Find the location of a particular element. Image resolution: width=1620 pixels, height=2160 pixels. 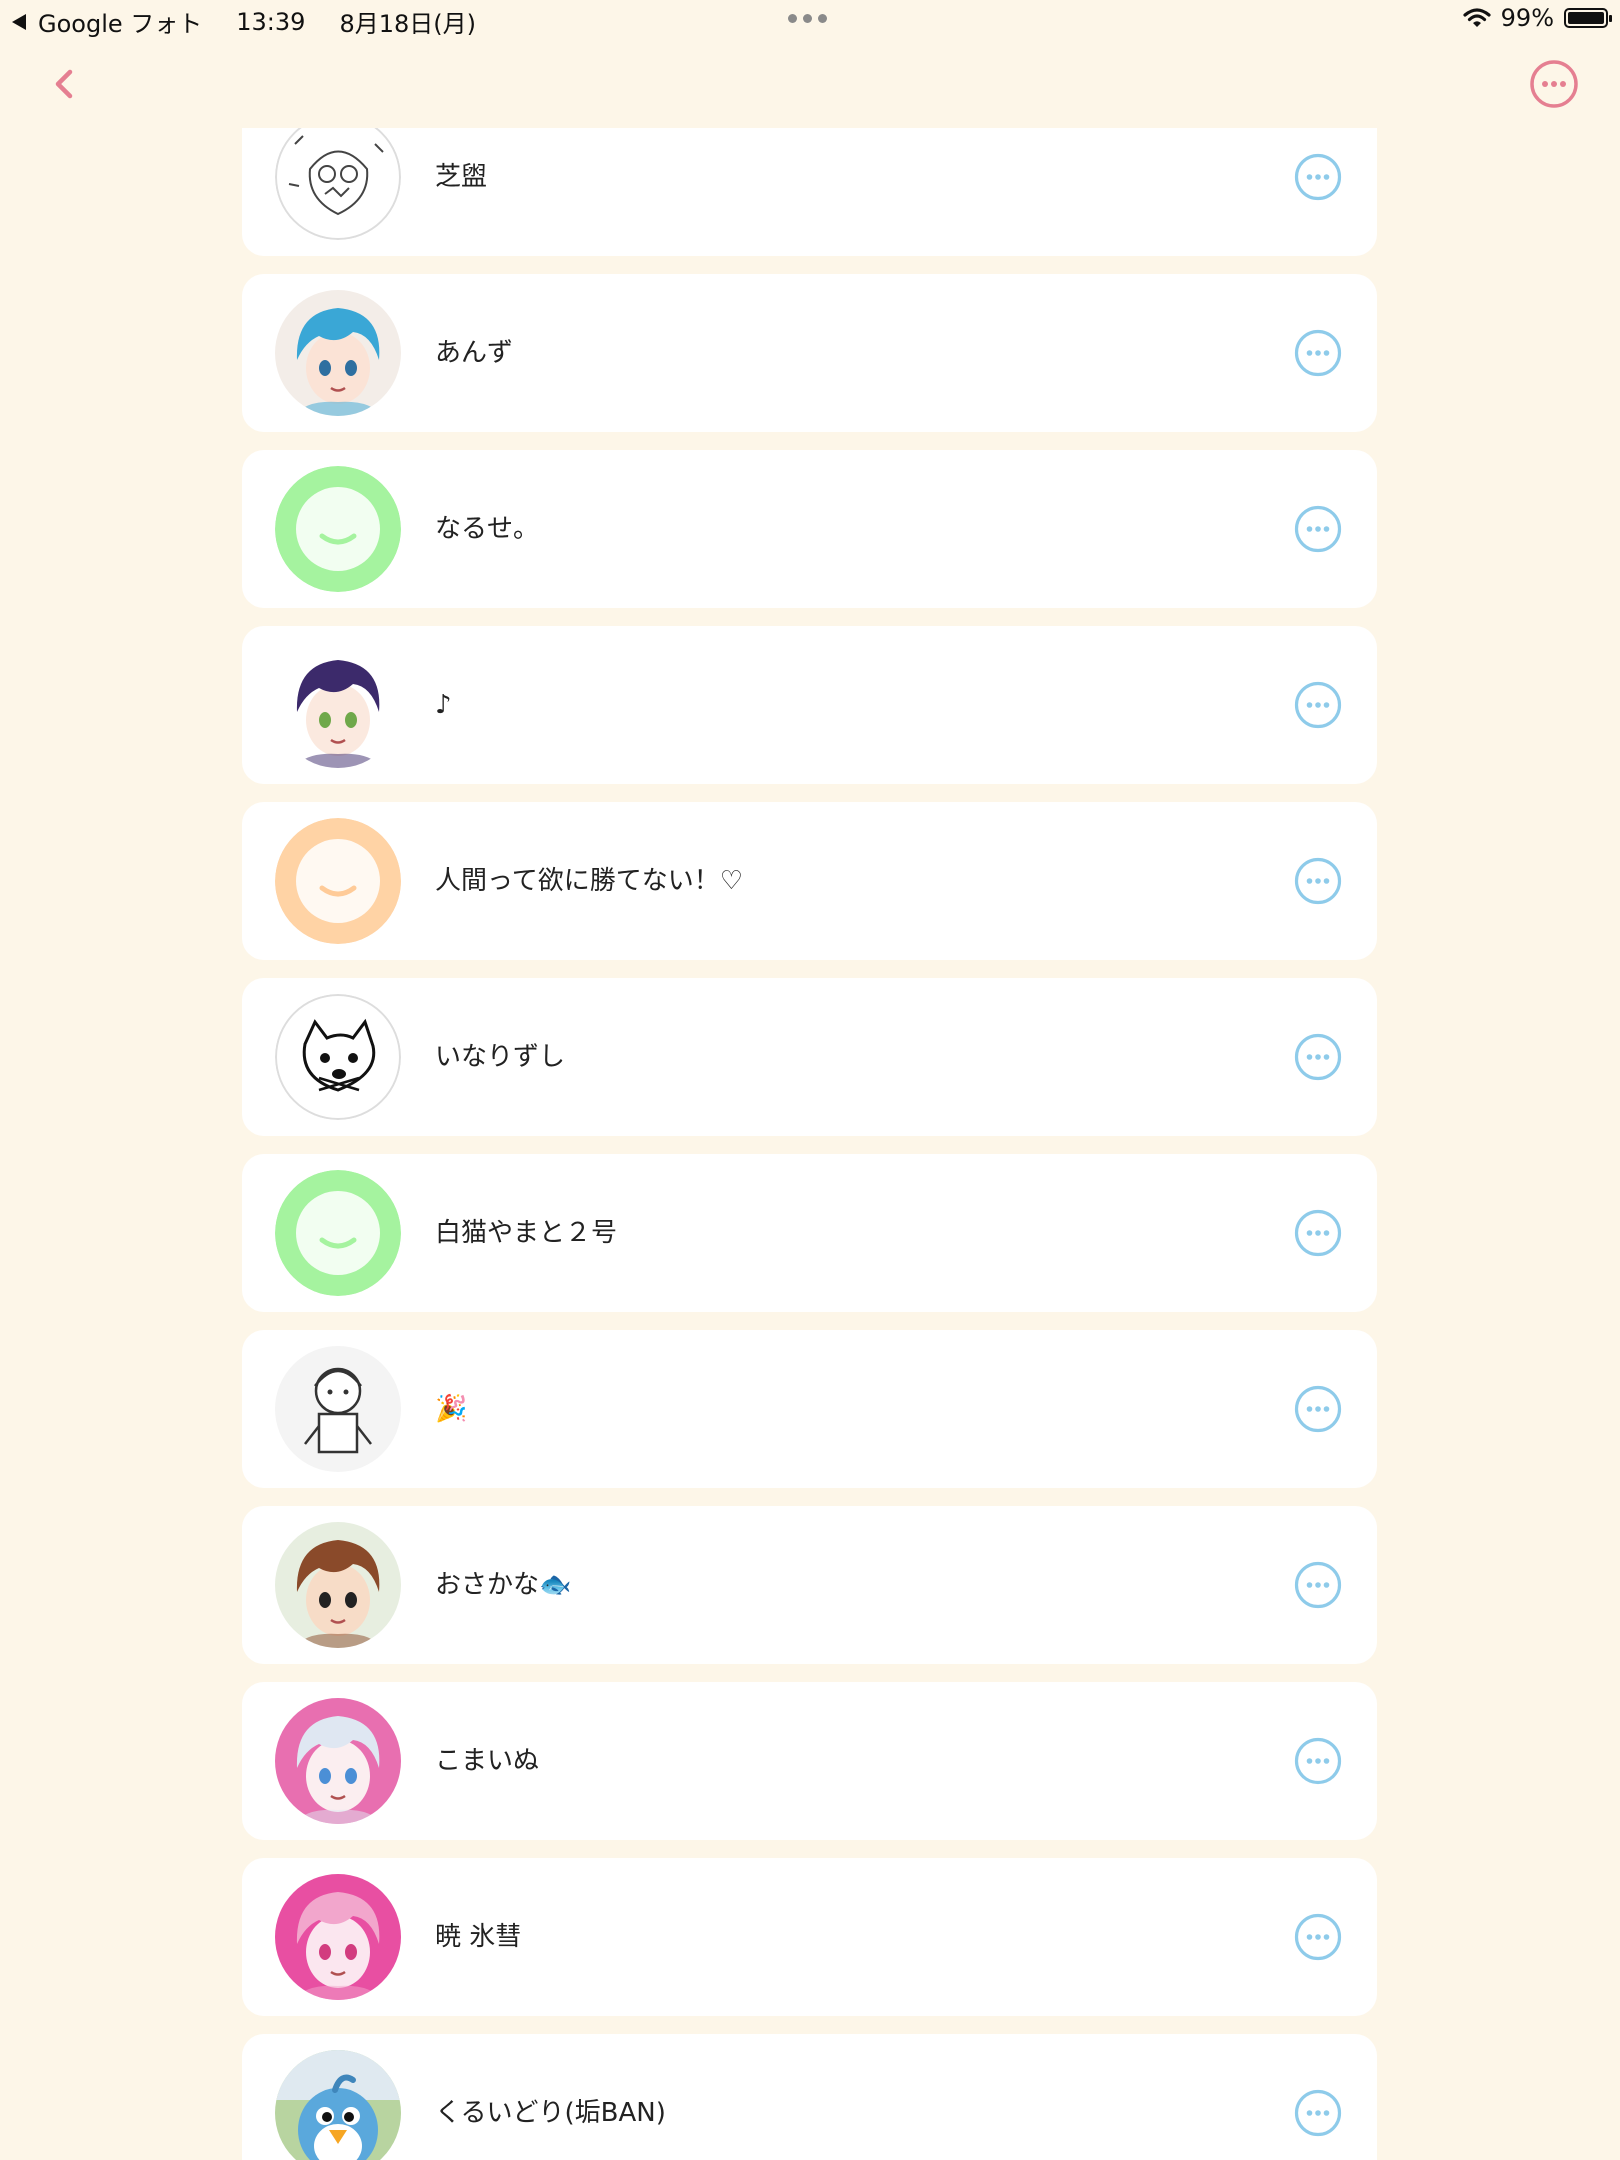

user-name: 🎉 is located at coordinates (451, 1409).